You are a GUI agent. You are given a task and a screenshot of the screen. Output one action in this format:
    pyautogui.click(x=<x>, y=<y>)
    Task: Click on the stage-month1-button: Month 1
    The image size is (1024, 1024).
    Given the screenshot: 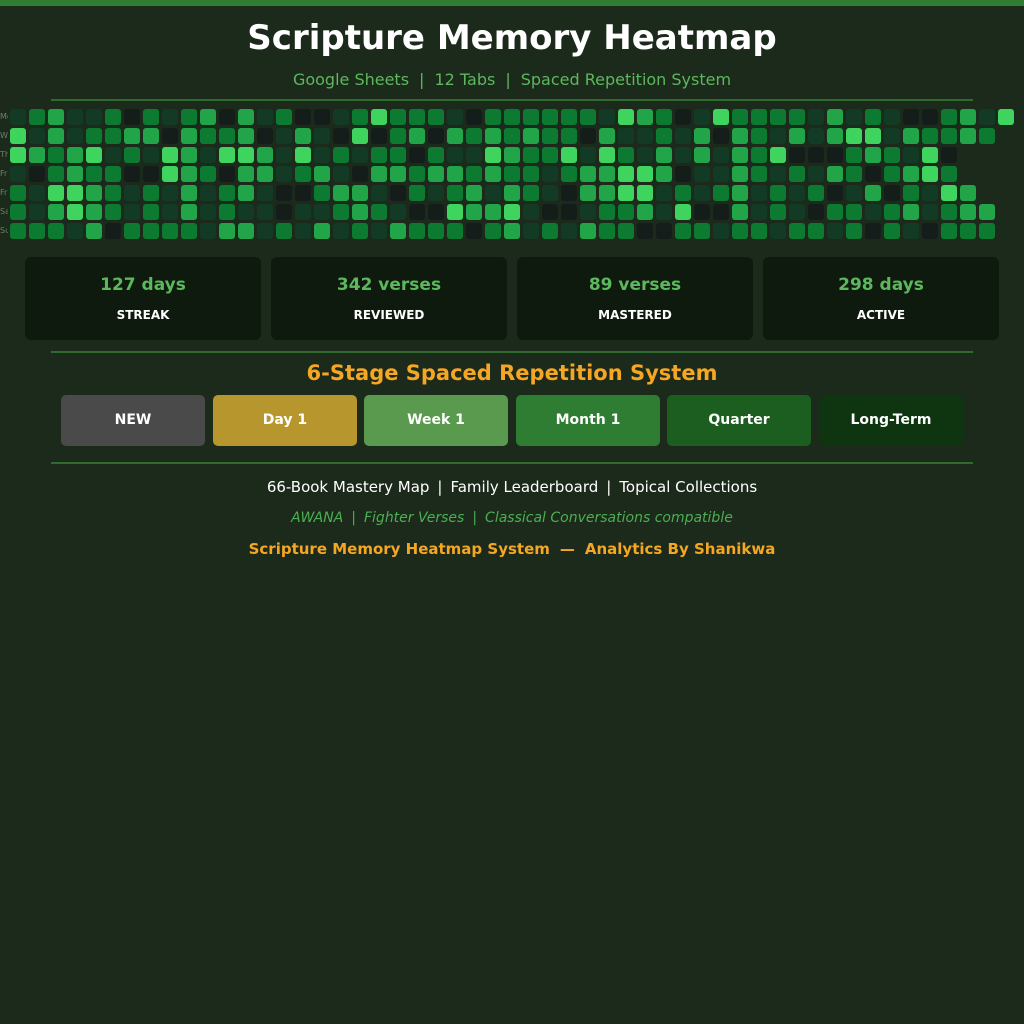 What is the action you would take?
    pyautogui.click(x=588, y=420)
    